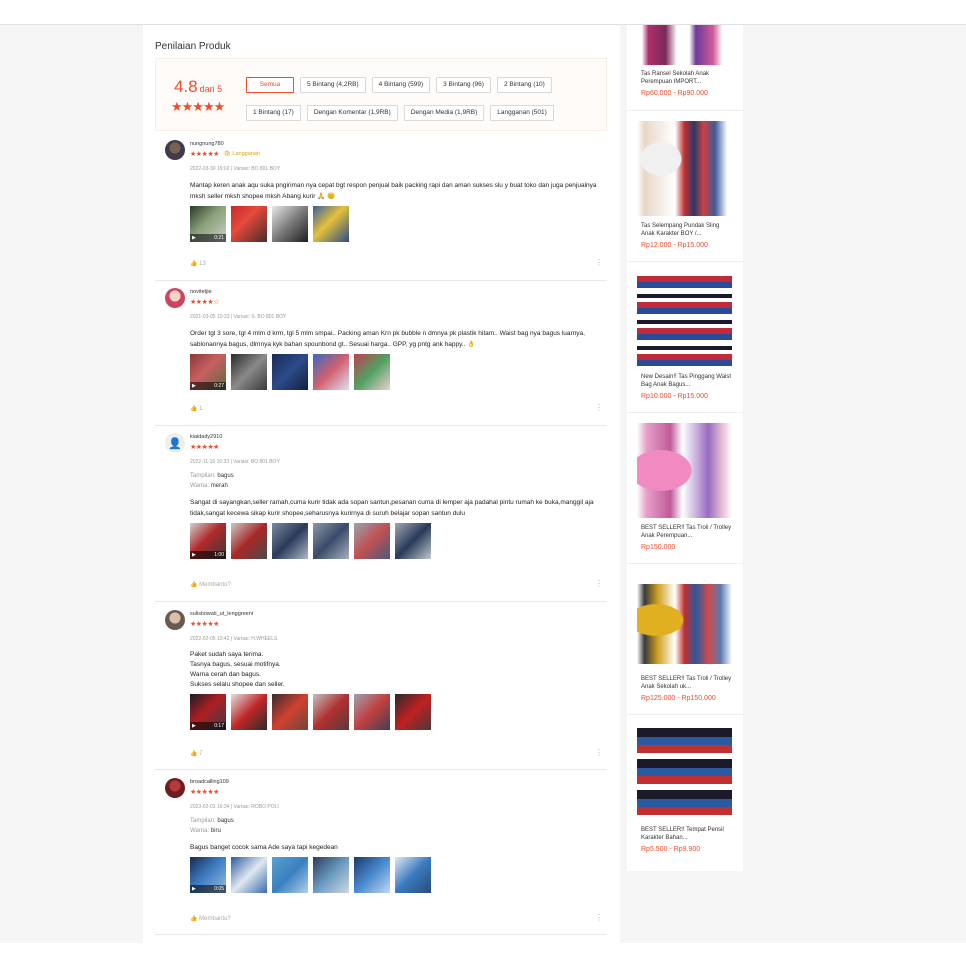 This screenshot has width=966, height=966. What do you see at coordinates (395, 437) in the screenshot?
I see `review-username: kiaidady2910` at bounding box center [395, 437].